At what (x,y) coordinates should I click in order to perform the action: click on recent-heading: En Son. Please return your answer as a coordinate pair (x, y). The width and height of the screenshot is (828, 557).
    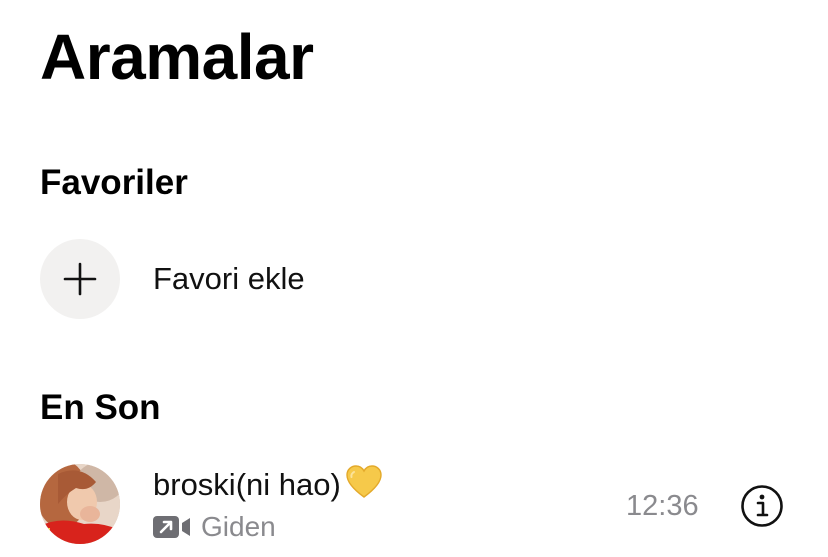
    Looking at the image, I should click on (100, 407).